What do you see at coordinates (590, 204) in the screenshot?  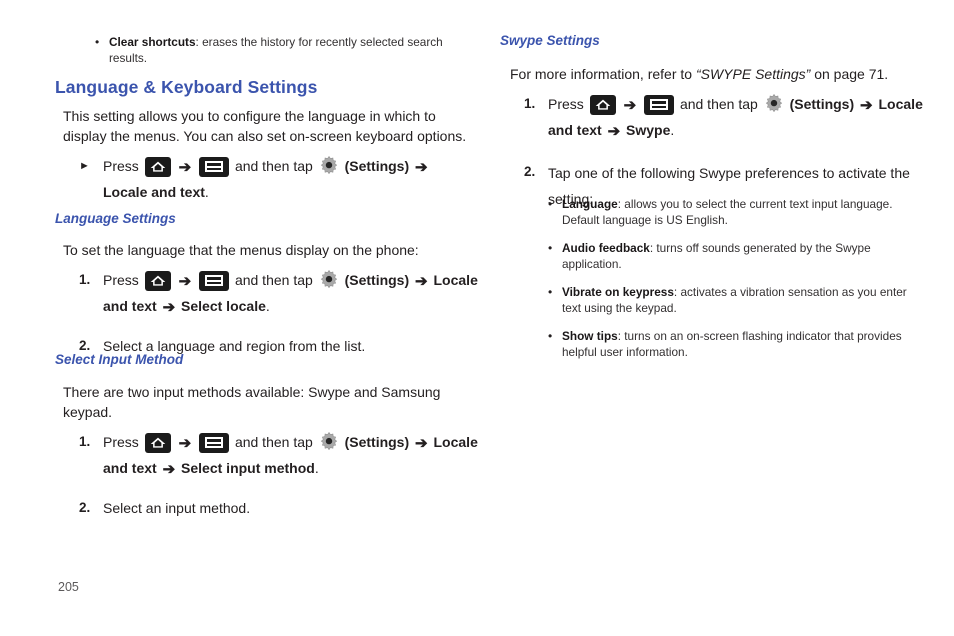 I see `term-language: Language` at bounding box center [590, 204].